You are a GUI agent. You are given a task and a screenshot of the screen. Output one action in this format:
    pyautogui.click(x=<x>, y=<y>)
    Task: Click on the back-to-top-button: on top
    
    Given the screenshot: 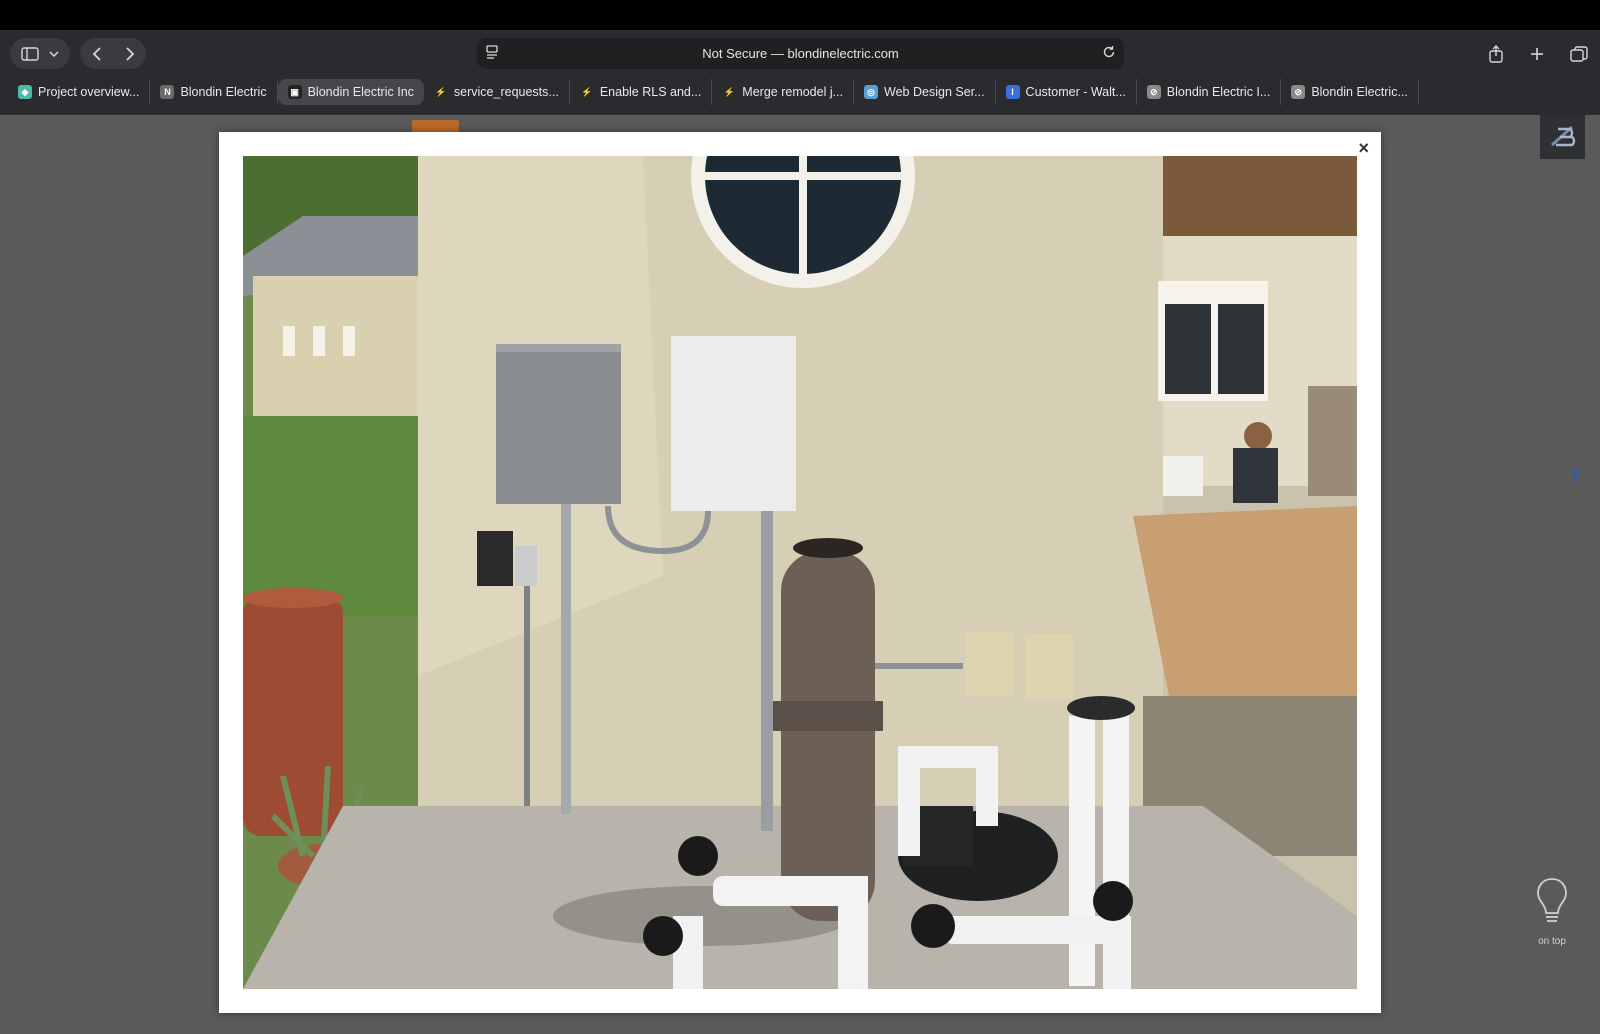 What is the action you would take?
    pyautogui.click(x=1552, y=912)
    